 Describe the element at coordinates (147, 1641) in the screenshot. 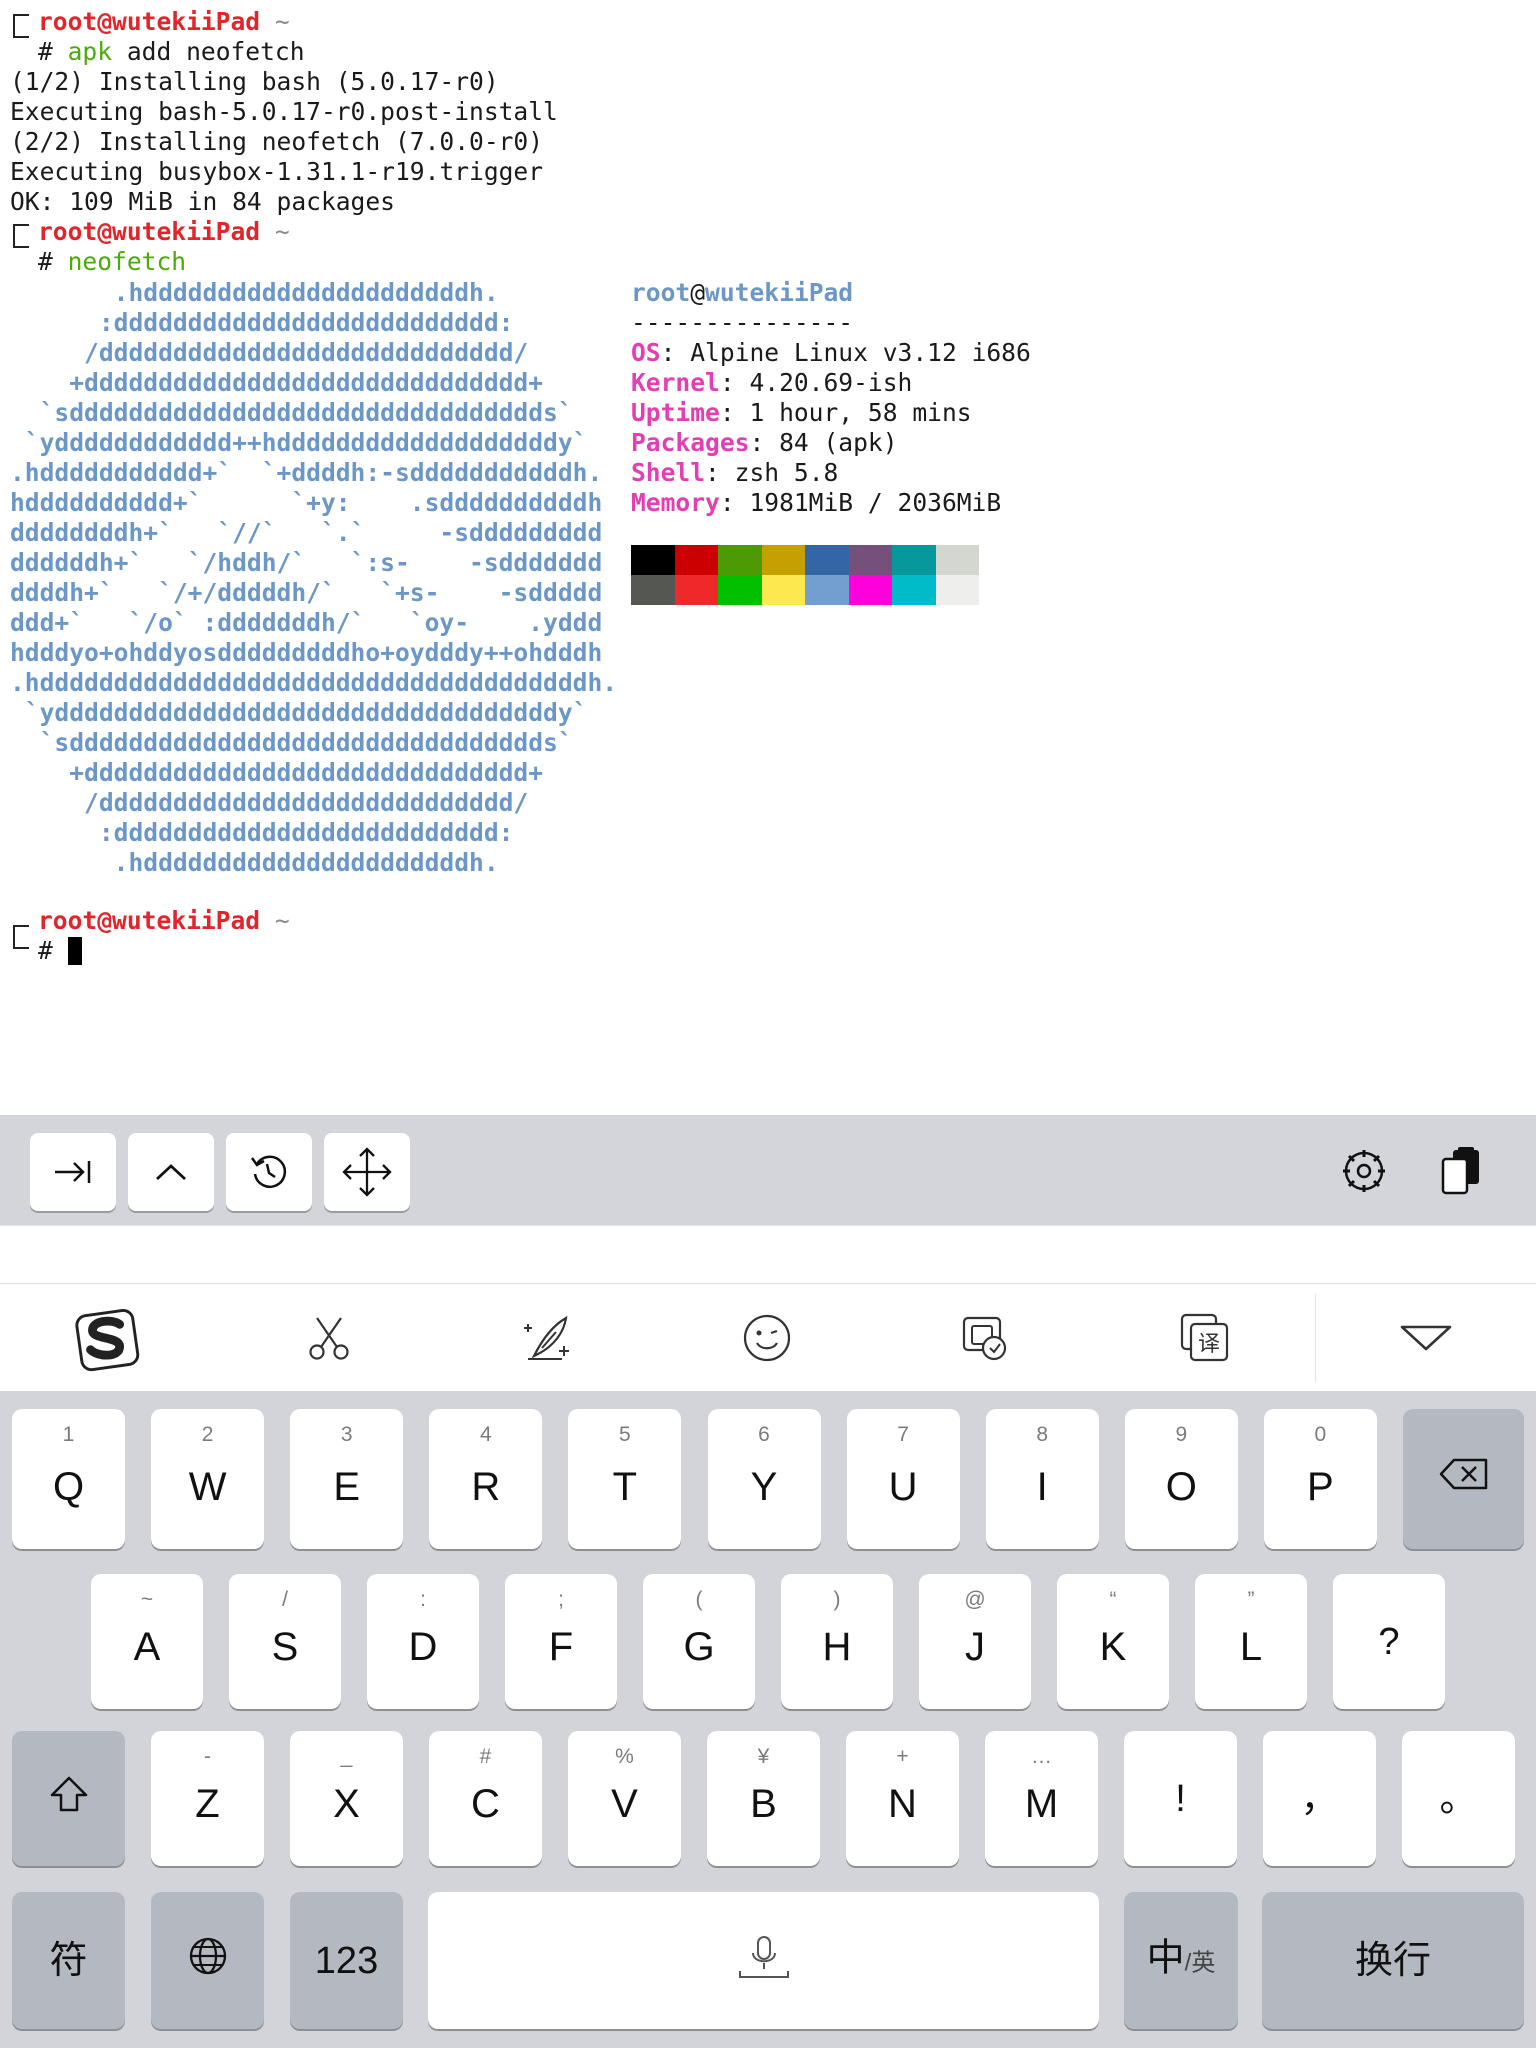

I see `key-row2-0: ~ A` at that location.